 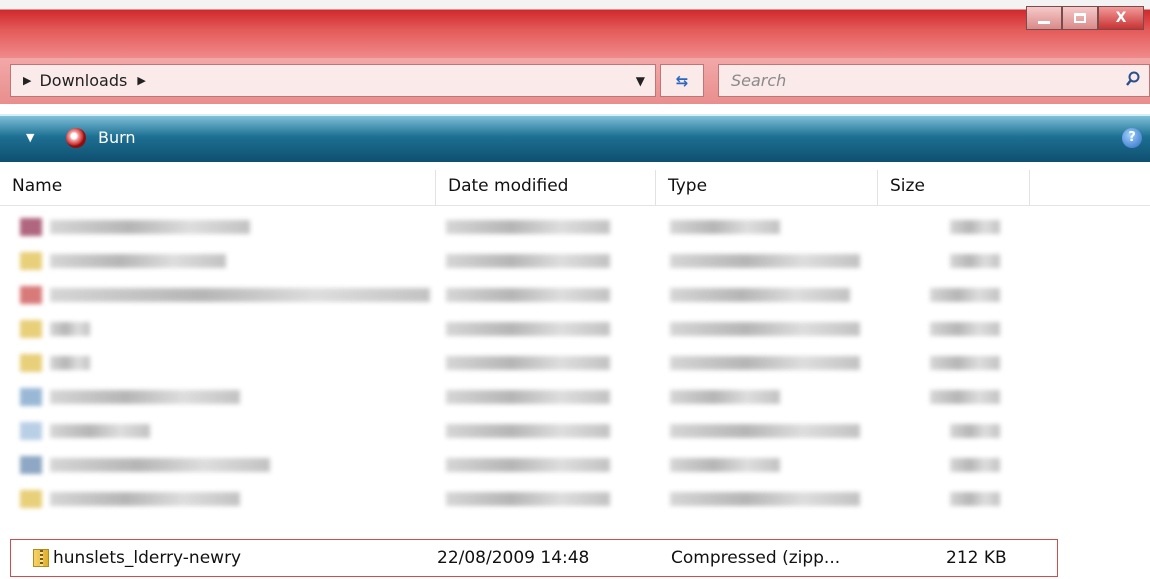 I want to click on help-icon: ?, so click(x=1132, y=138).